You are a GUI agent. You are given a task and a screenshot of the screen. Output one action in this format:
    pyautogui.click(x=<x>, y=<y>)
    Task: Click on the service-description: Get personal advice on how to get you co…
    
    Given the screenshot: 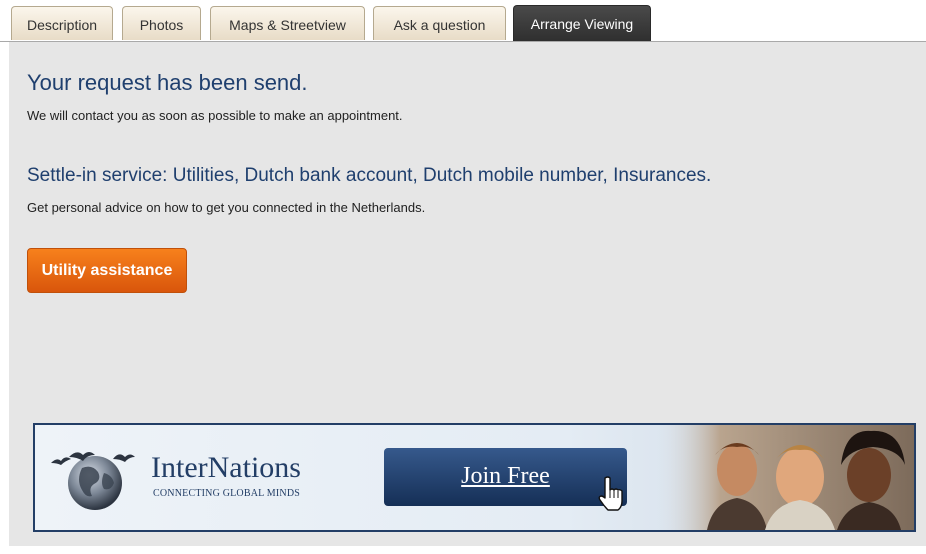 What is the action you would take?
    pyautogui.click(x=226, y=207)
    